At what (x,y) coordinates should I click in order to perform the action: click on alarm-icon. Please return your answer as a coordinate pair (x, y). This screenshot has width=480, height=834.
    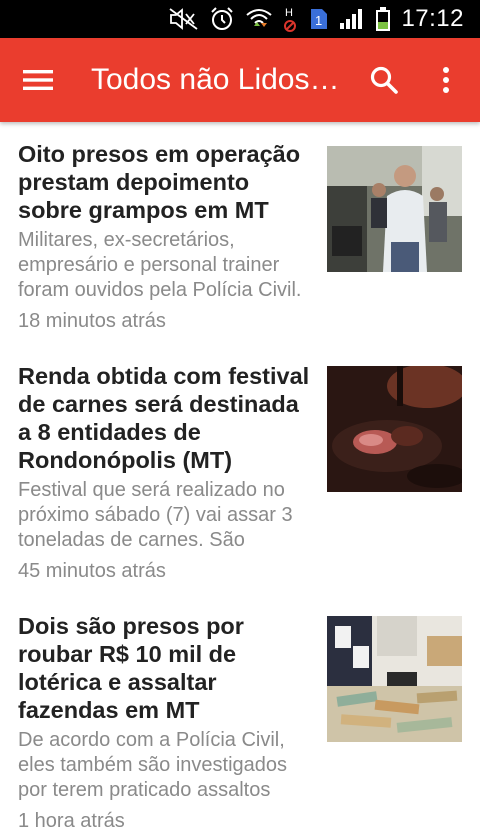
    Looking at the image, I should click on (222, 19).